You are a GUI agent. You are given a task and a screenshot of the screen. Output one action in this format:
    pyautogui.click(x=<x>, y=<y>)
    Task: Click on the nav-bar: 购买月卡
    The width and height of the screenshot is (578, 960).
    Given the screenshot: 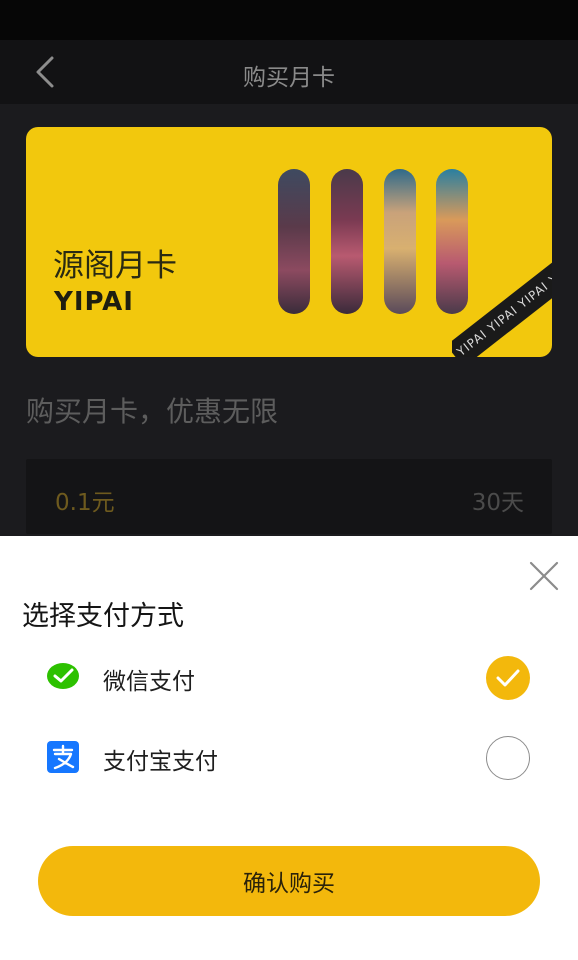 What is the action you would take?
    pyautogui.click(x=289, y=72)
    